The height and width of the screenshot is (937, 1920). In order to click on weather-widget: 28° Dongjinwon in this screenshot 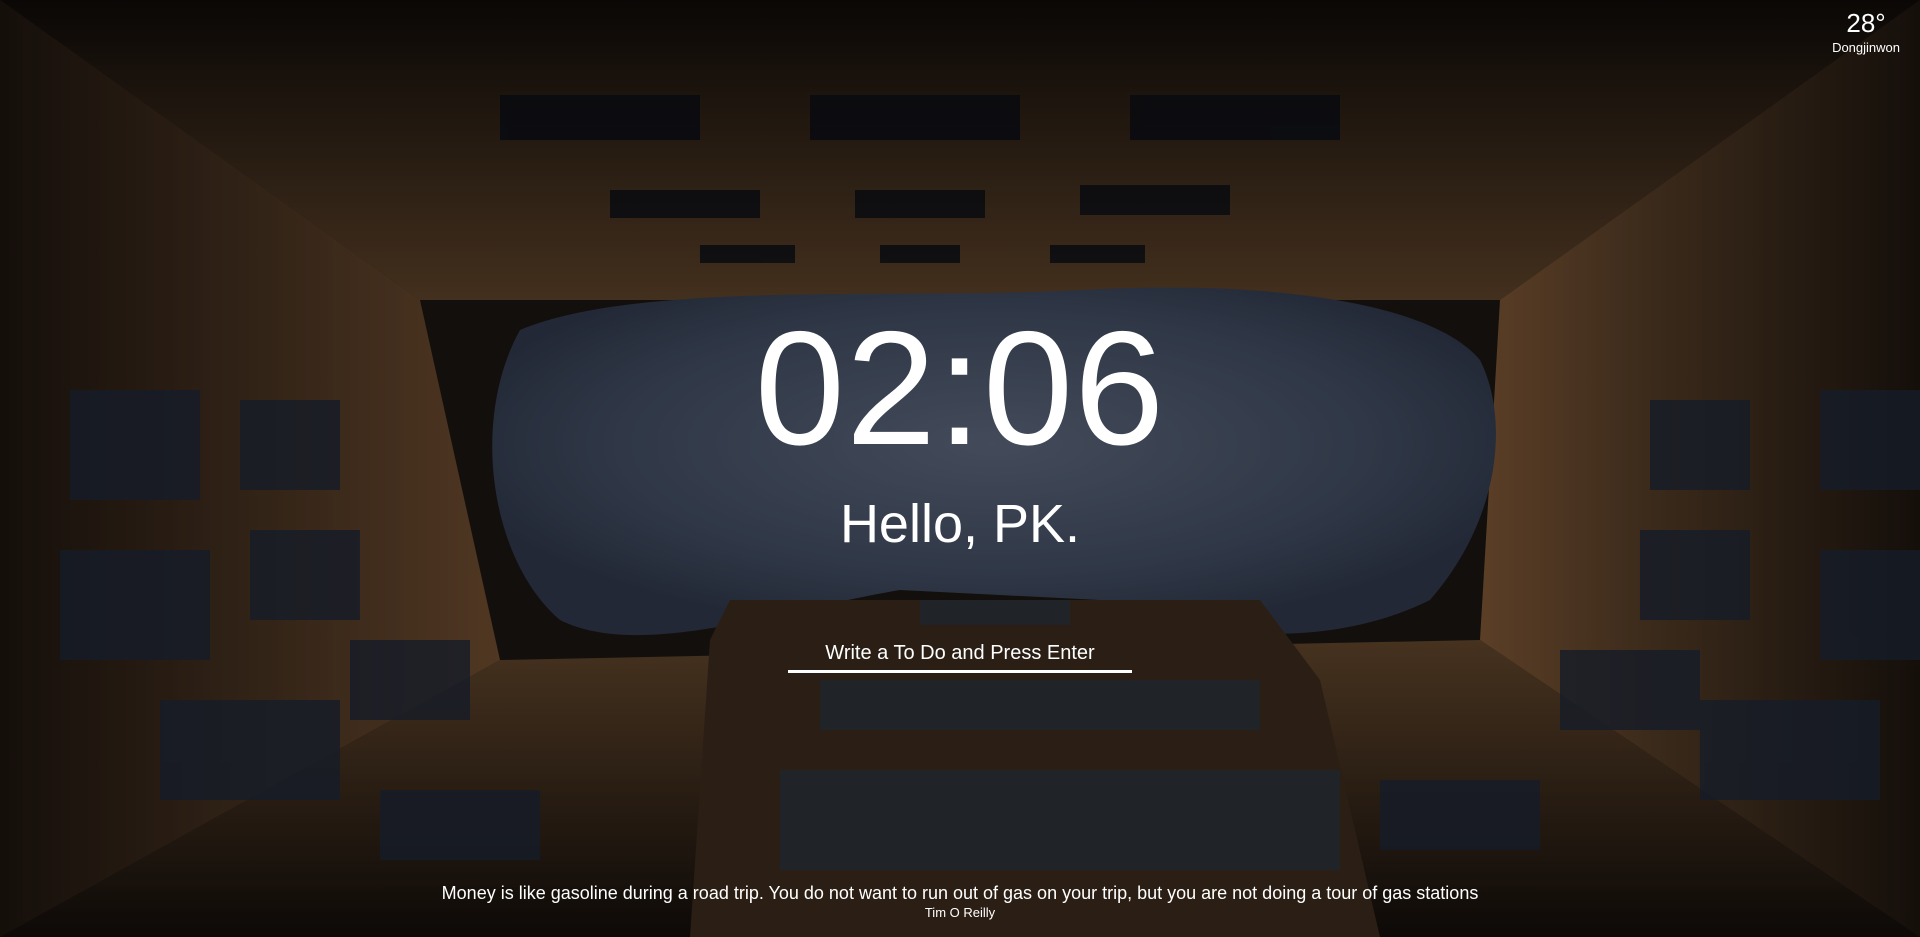, I will do `click(1866, 32)`.